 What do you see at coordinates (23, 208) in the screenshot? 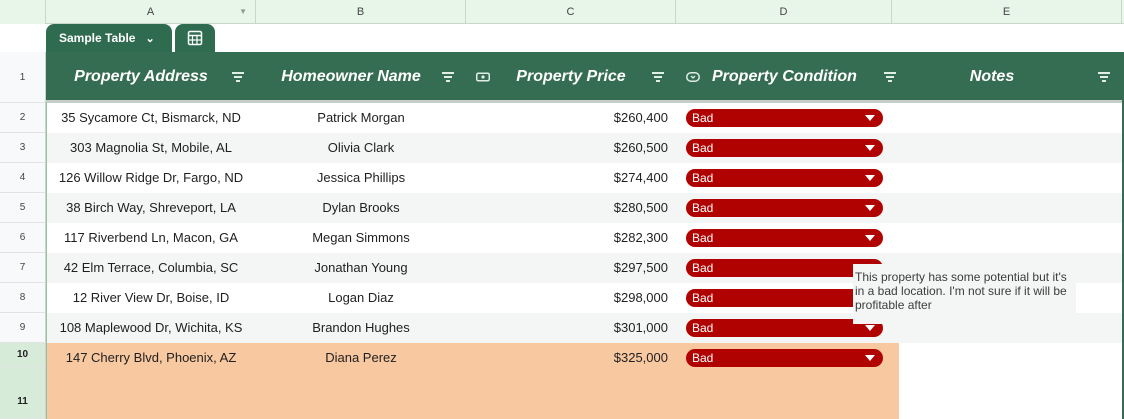
I see `row-header-5: 5` at bounding box center [23, 208].